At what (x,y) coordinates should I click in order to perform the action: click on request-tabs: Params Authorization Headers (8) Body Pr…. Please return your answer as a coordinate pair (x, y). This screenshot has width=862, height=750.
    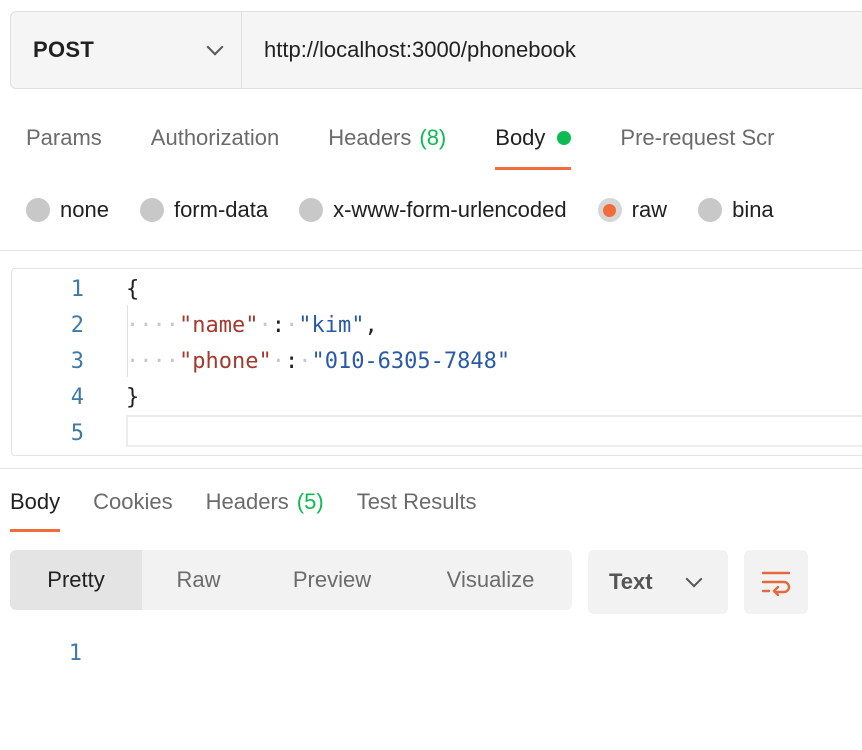
    Looking at the image, I should click on (424, 145).